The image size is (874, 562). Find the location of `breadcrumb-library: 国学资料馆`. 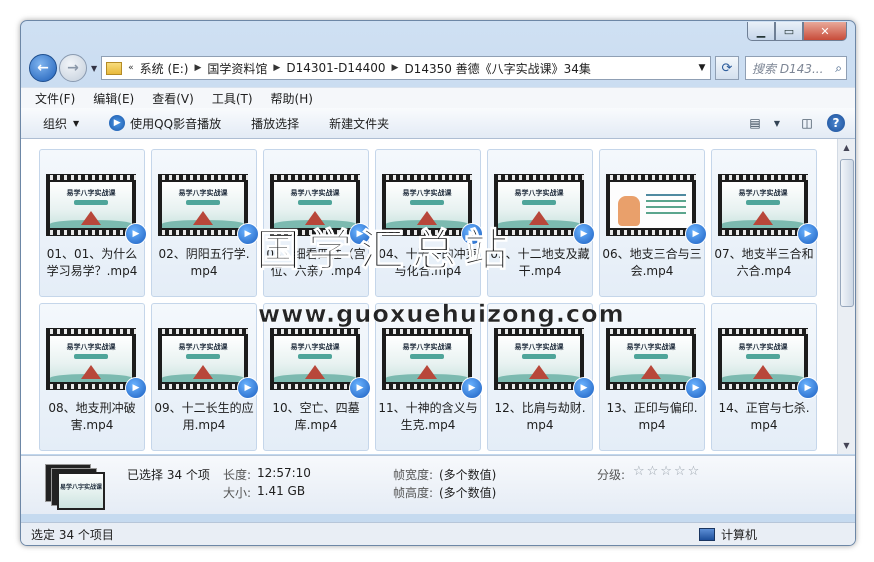

breadcrumb-library: 国学资料馆 is located at coordinates (237, 68).